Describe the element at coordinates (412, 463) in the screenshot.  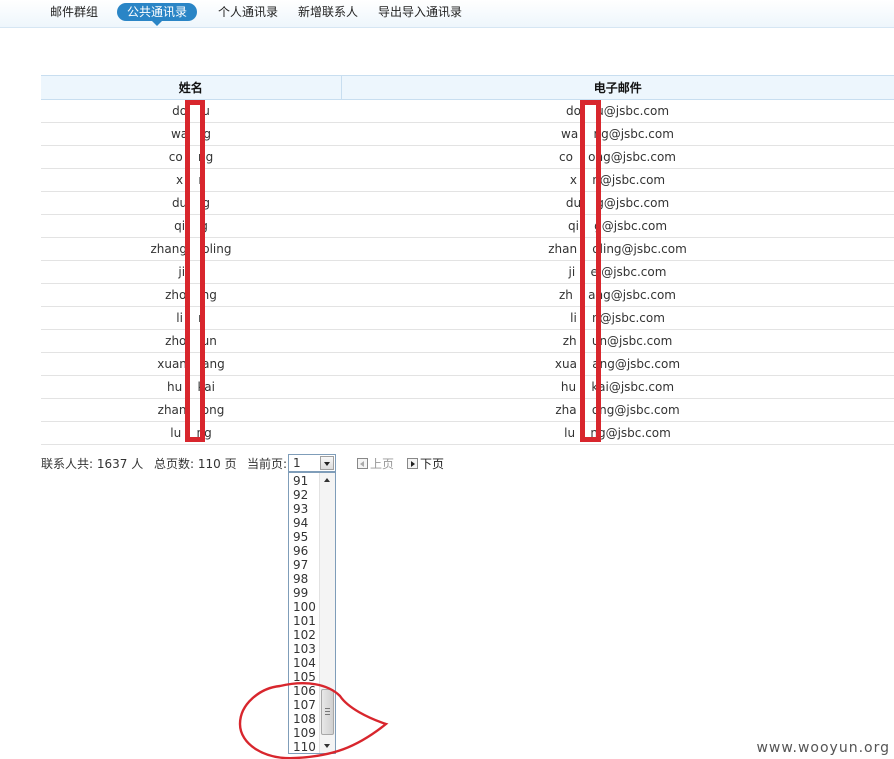
I see `next-arrow-icon` at that location.